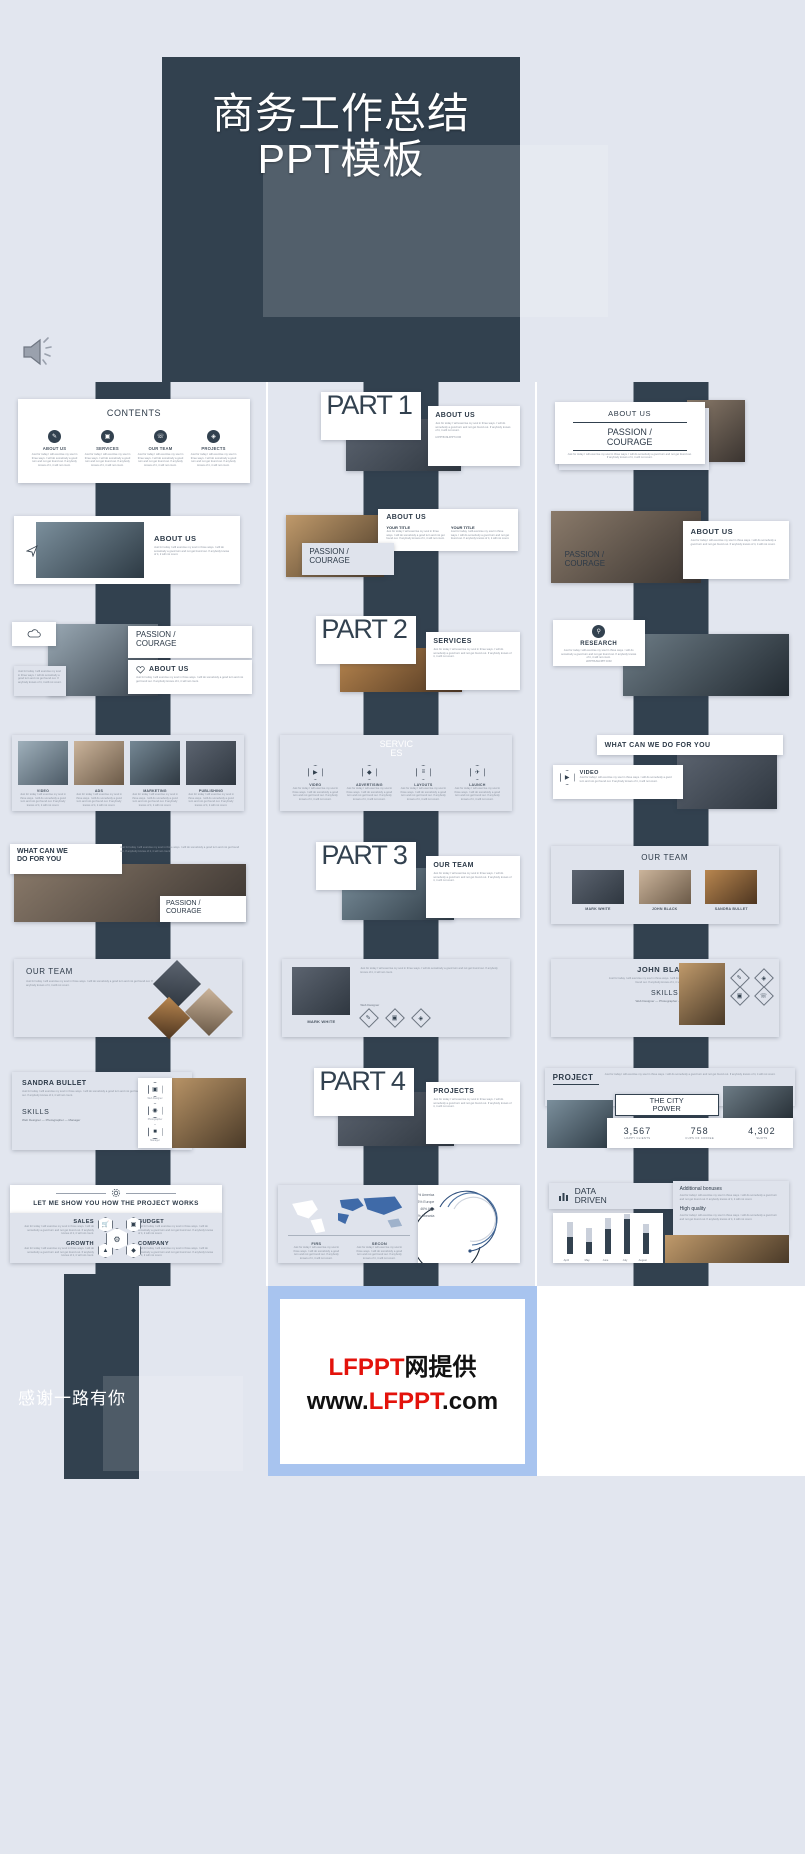 The width and height of the screenshot is (805, 1854). I want to click on member-role: Photographer, so click(668, 1001).